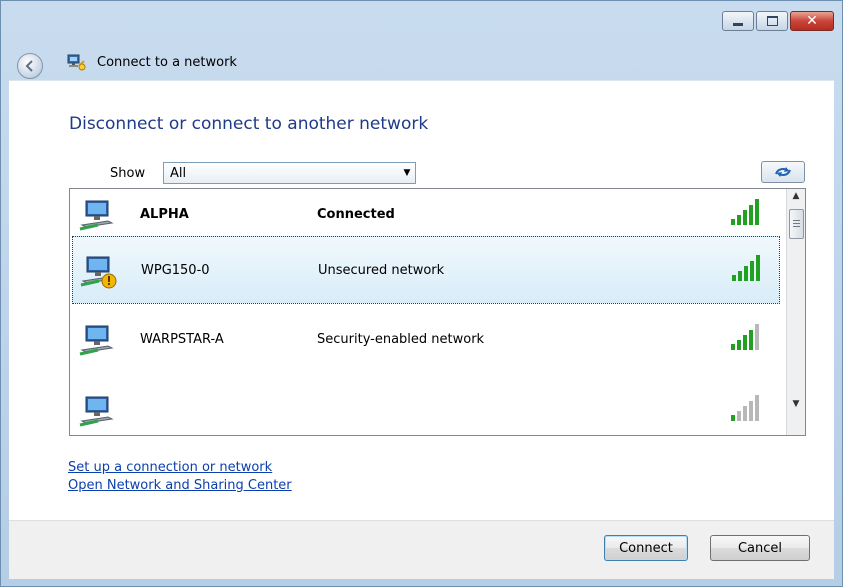 This screenshot has height=587, width=843. Describe the element at coordinates (796, 199) in the screenshot. I see `scroll-up-icon: ▲` at that location.